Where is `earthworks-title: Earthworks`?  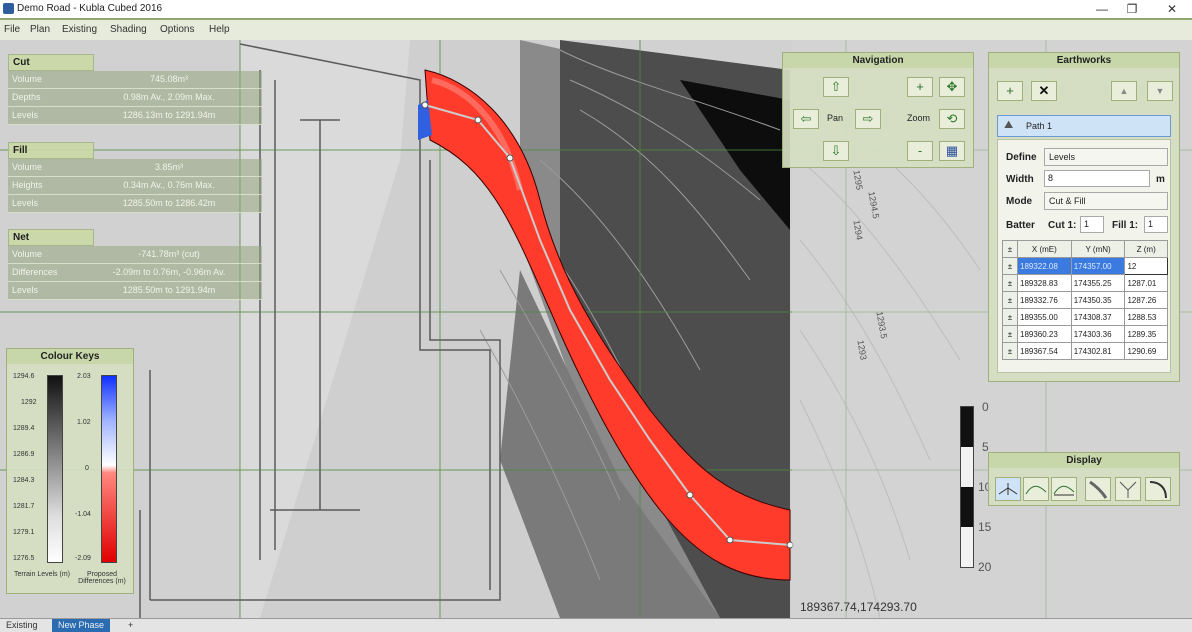
earthworks-title: Earthworks is located at coordinates (1084, 60).